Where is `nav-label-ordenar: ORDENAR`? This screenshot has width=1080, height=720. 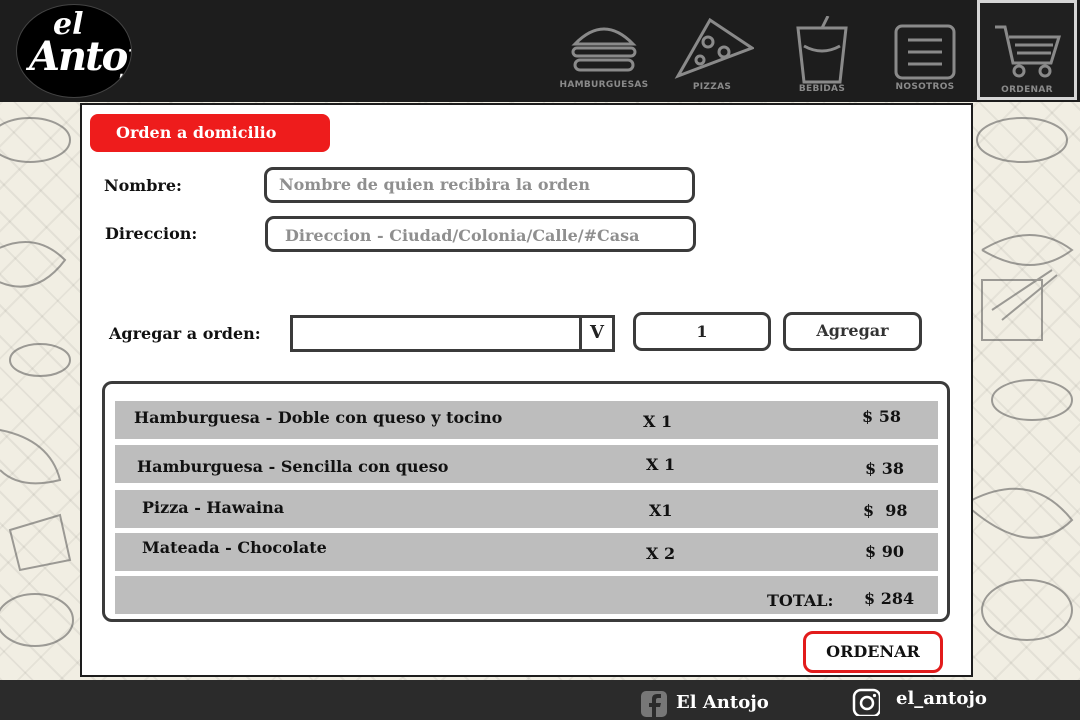 nav-label-ordenar: ORDENAR is located at coordinates (1027, 90).